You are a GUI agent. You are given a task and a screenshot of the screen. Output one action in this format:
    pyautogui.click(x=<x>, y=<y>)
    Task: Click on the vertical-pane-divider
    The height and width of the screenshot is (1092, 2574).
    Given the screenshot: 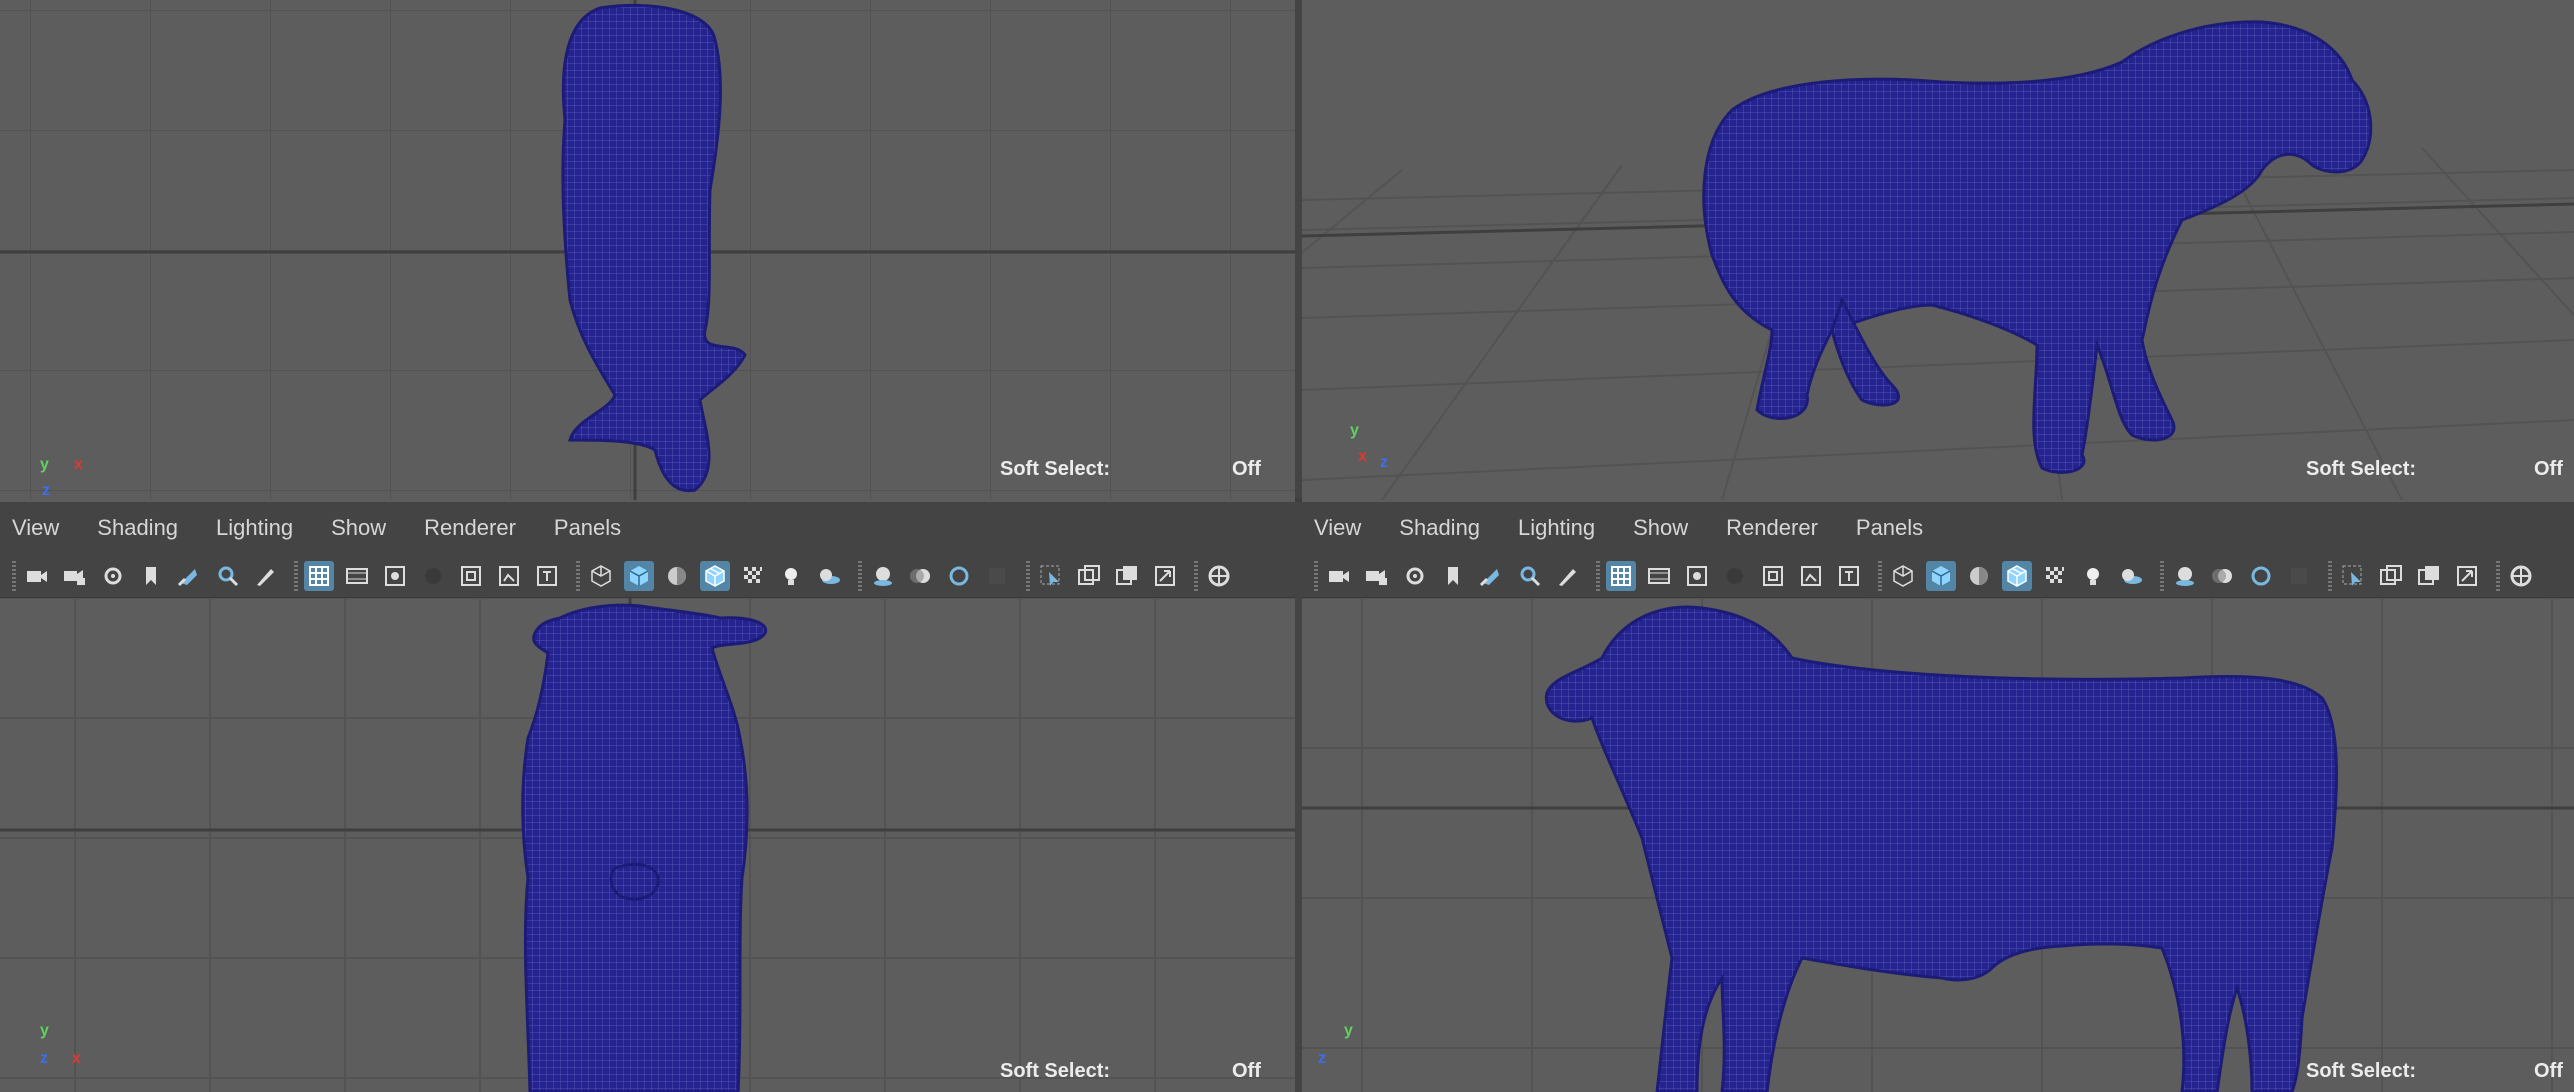 What is the action you would take?
    pyautogui.click(x=1298, y=546)
    